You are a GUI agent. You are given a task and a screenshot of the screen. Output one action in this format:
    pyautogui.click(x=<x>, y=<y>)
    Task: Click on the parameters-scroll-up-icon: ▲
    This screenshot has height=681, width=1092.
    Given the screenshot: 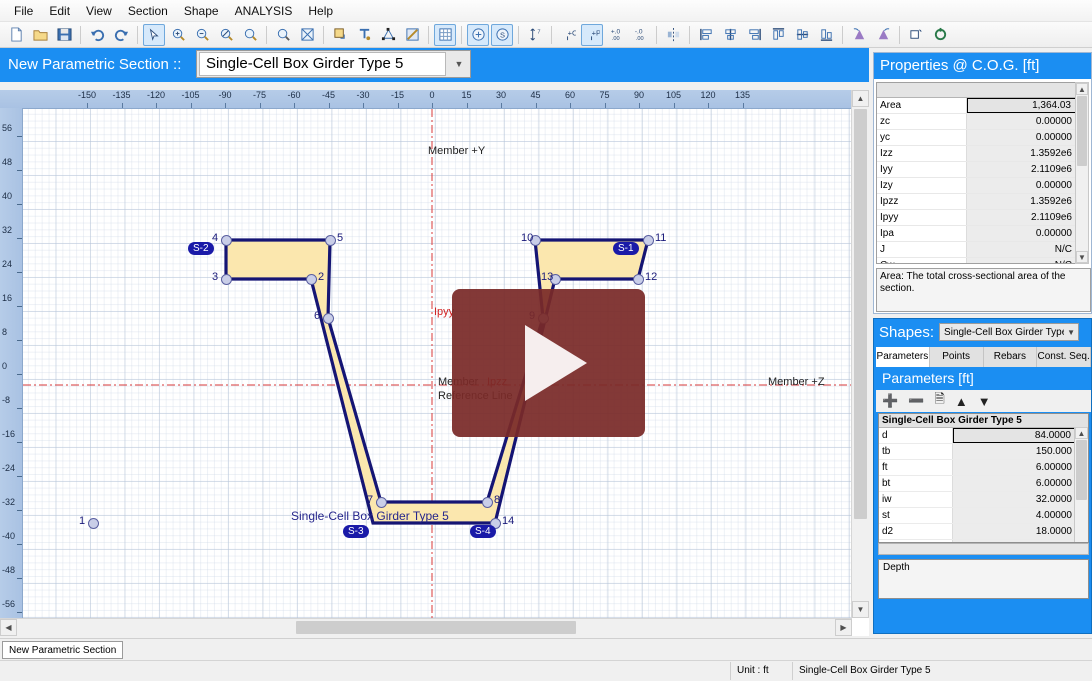 What is the action you would take?
    pyautogui.click(x=1081, y=433)
    